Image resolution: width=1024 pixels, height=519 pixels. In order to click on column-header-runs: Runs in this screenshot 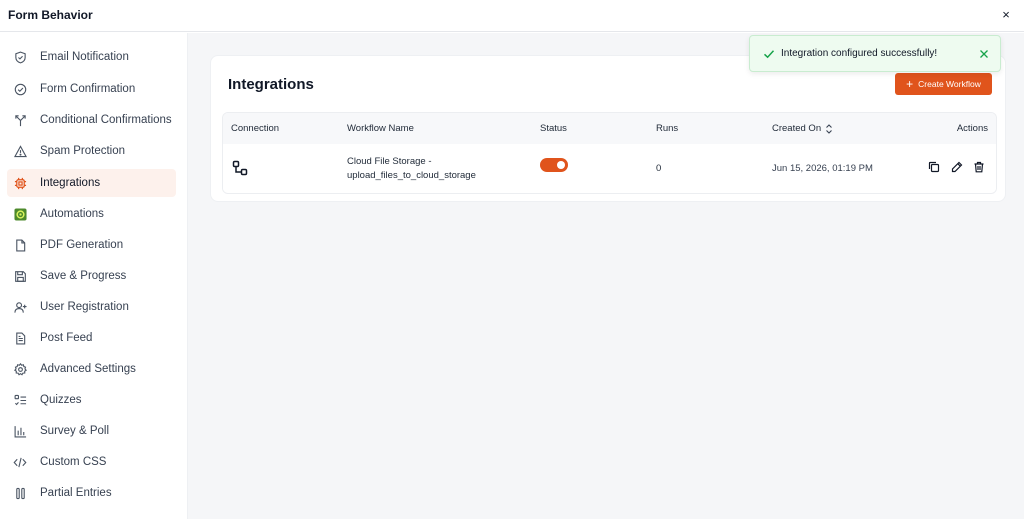, I will do `click(667, 128)`.